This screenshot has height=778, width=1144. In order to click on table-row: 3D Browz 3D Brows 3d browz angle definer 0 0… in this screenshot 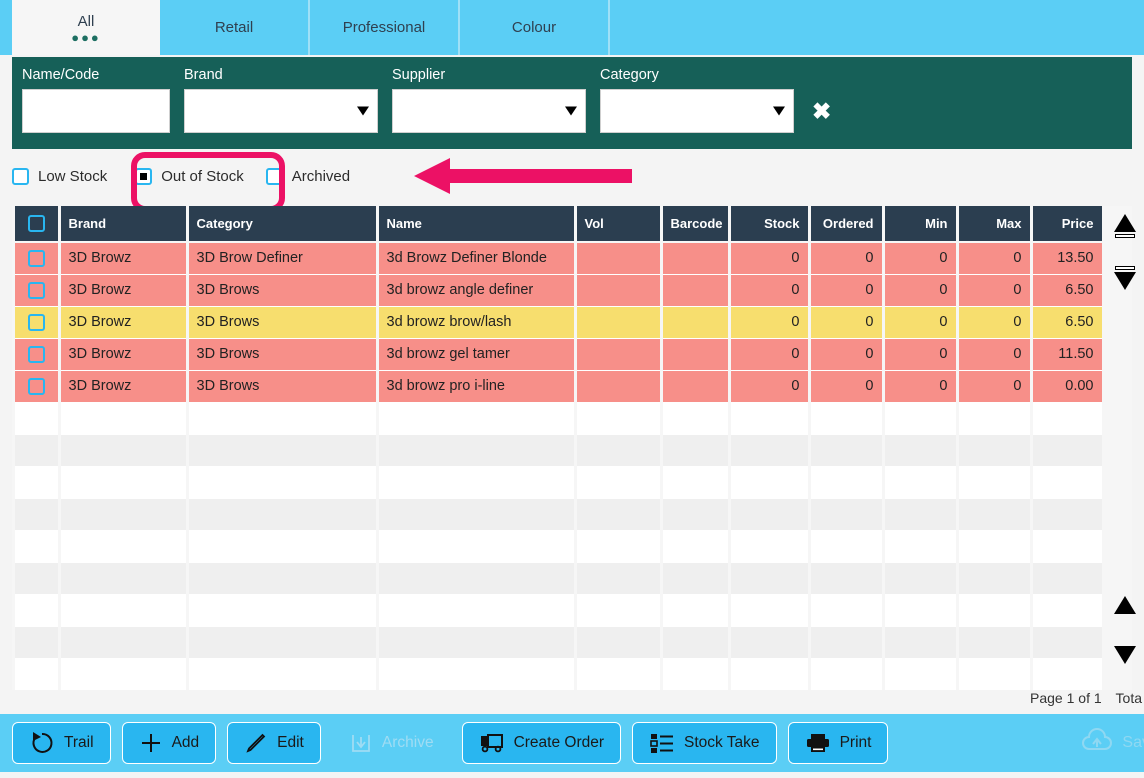, I will do `click(560, 290)`.